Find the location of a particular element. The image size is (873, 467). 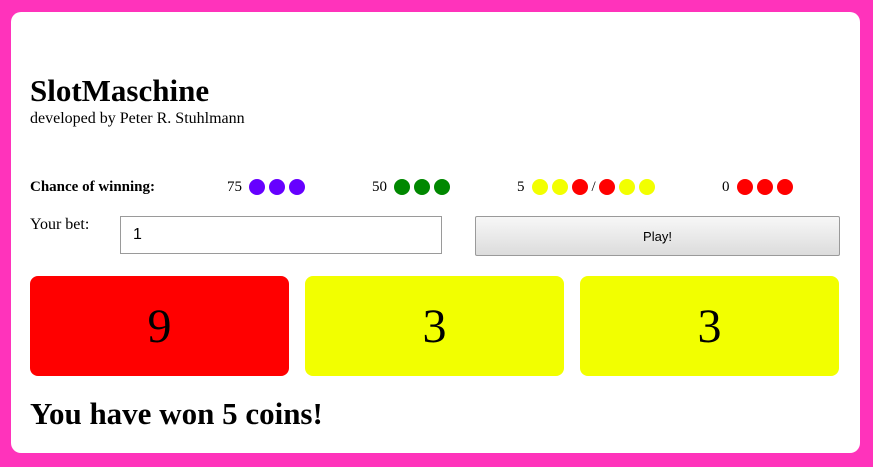

reel-1: 9 is located at coordinates (159, 326).